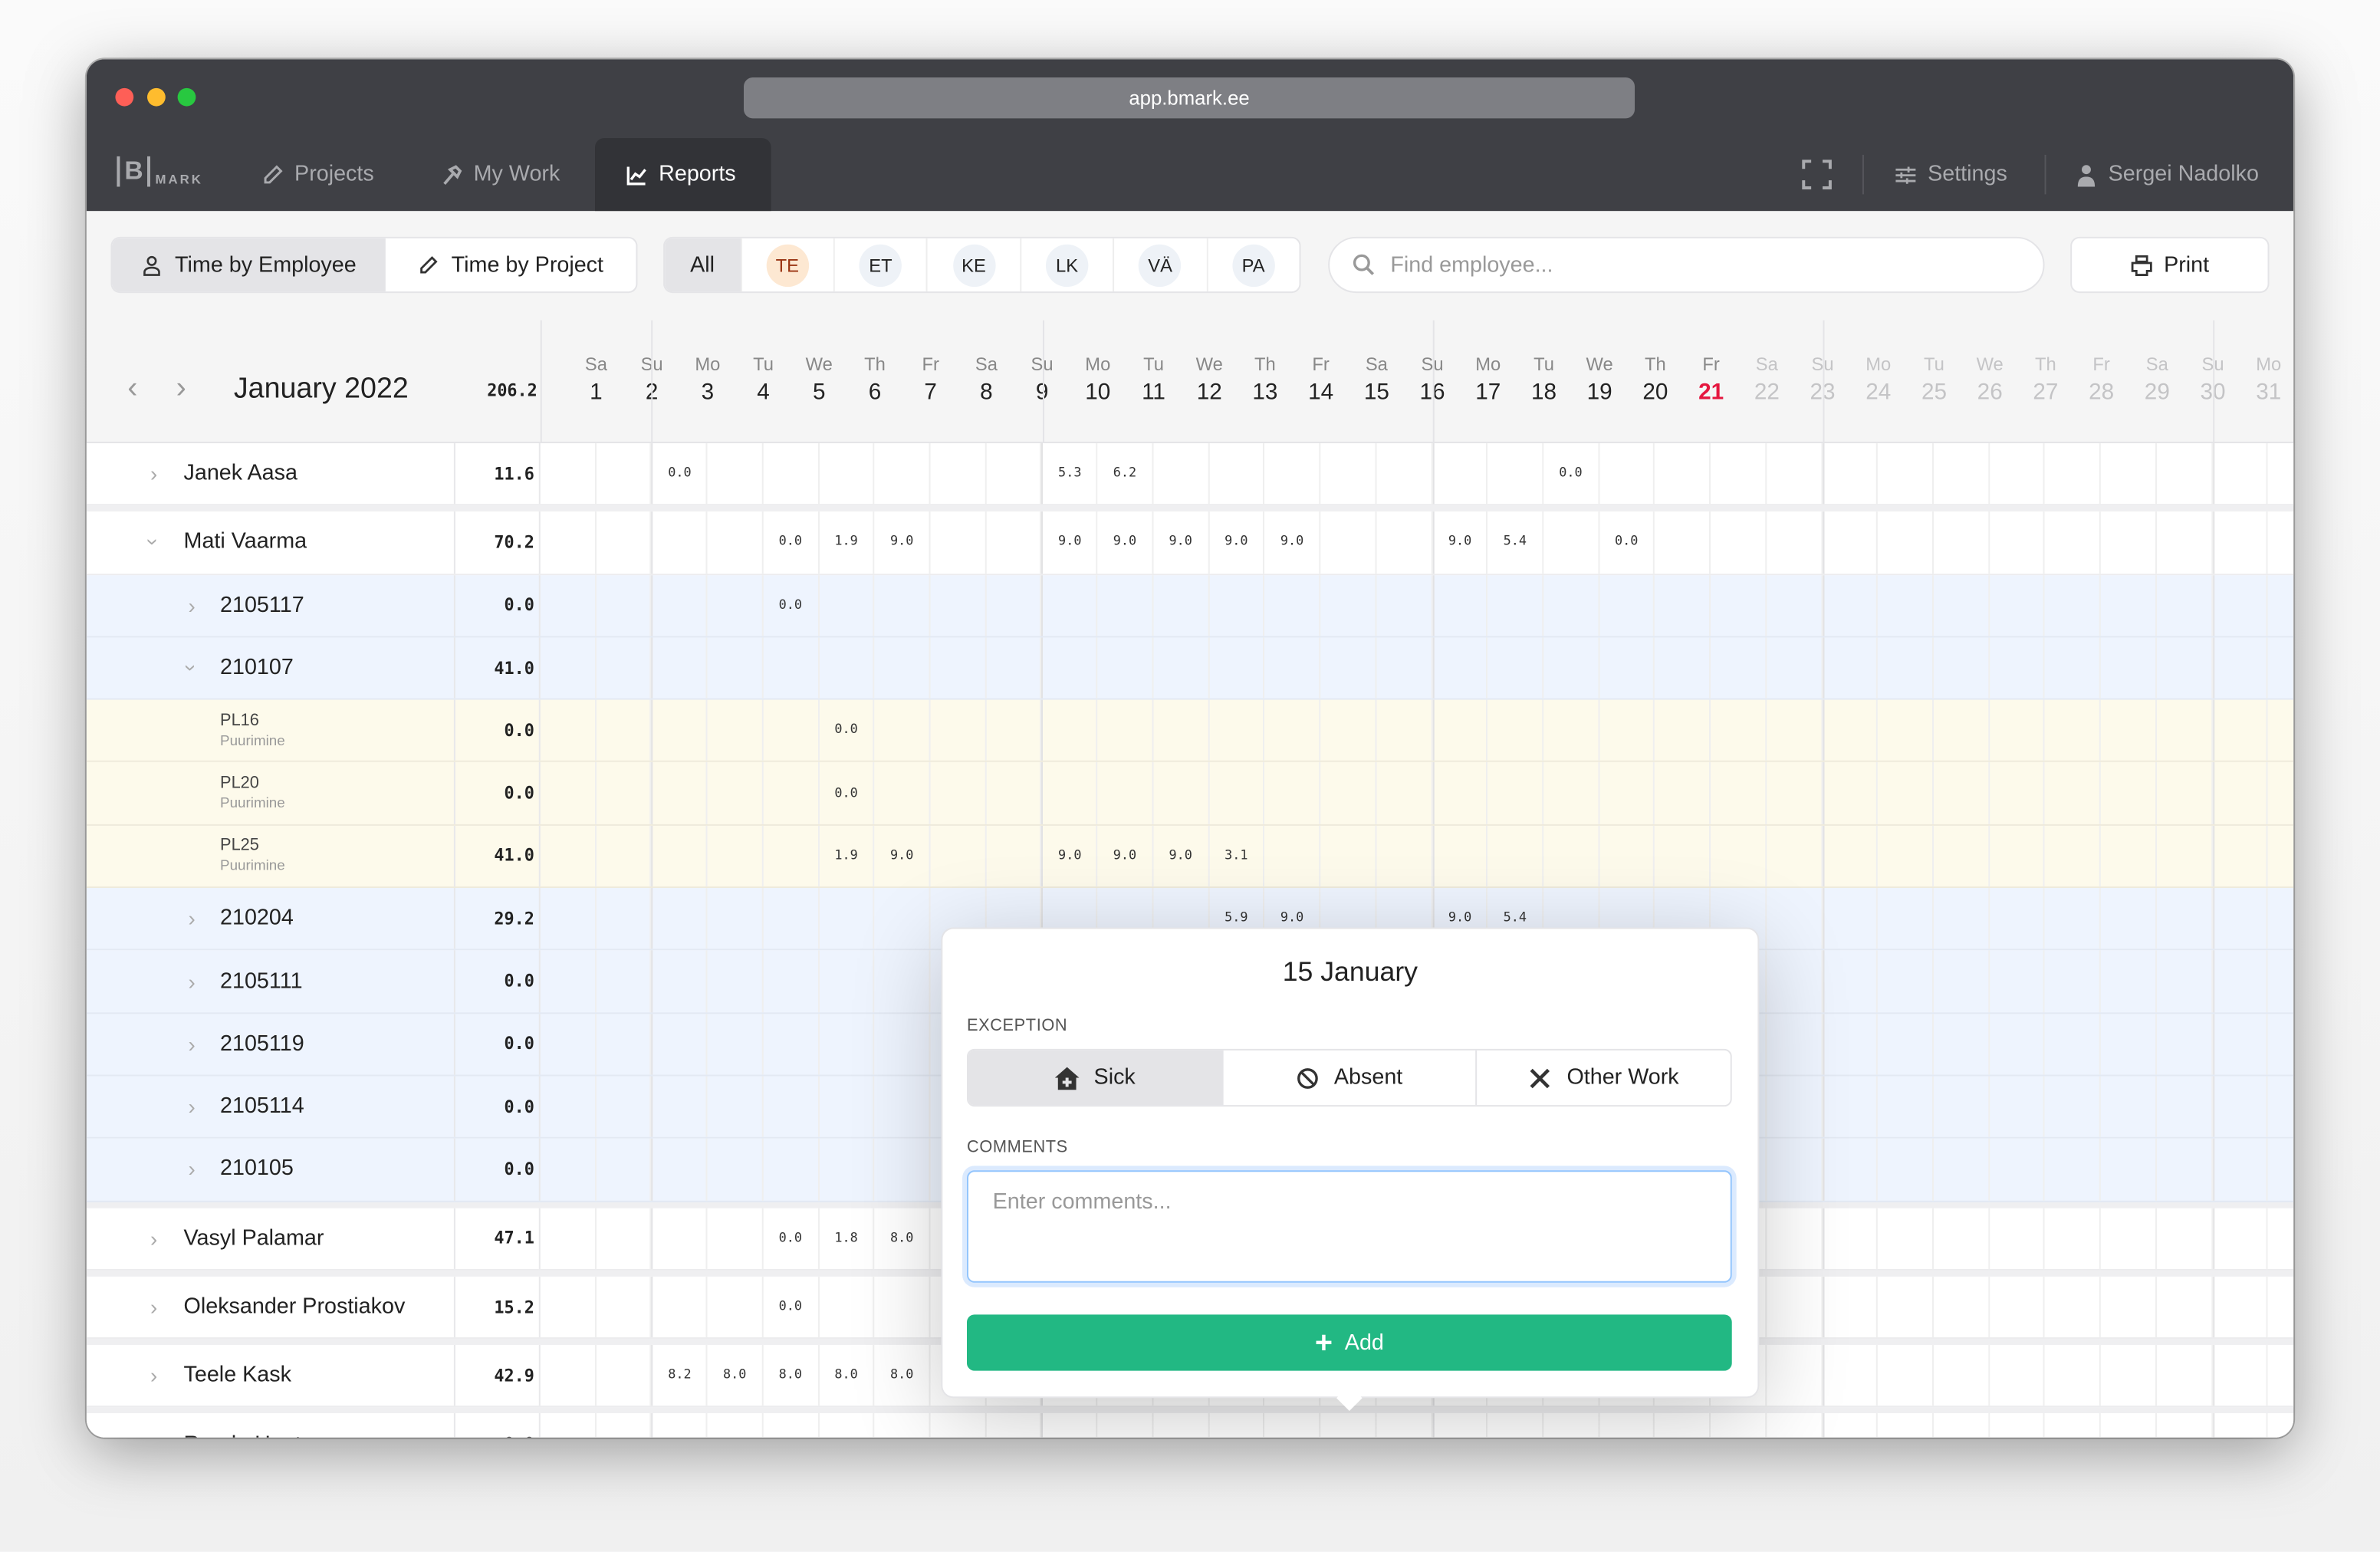  Describe the element at coordinates (1951, 174) in the screenshot. I see `settings-button: Settings` at that location.